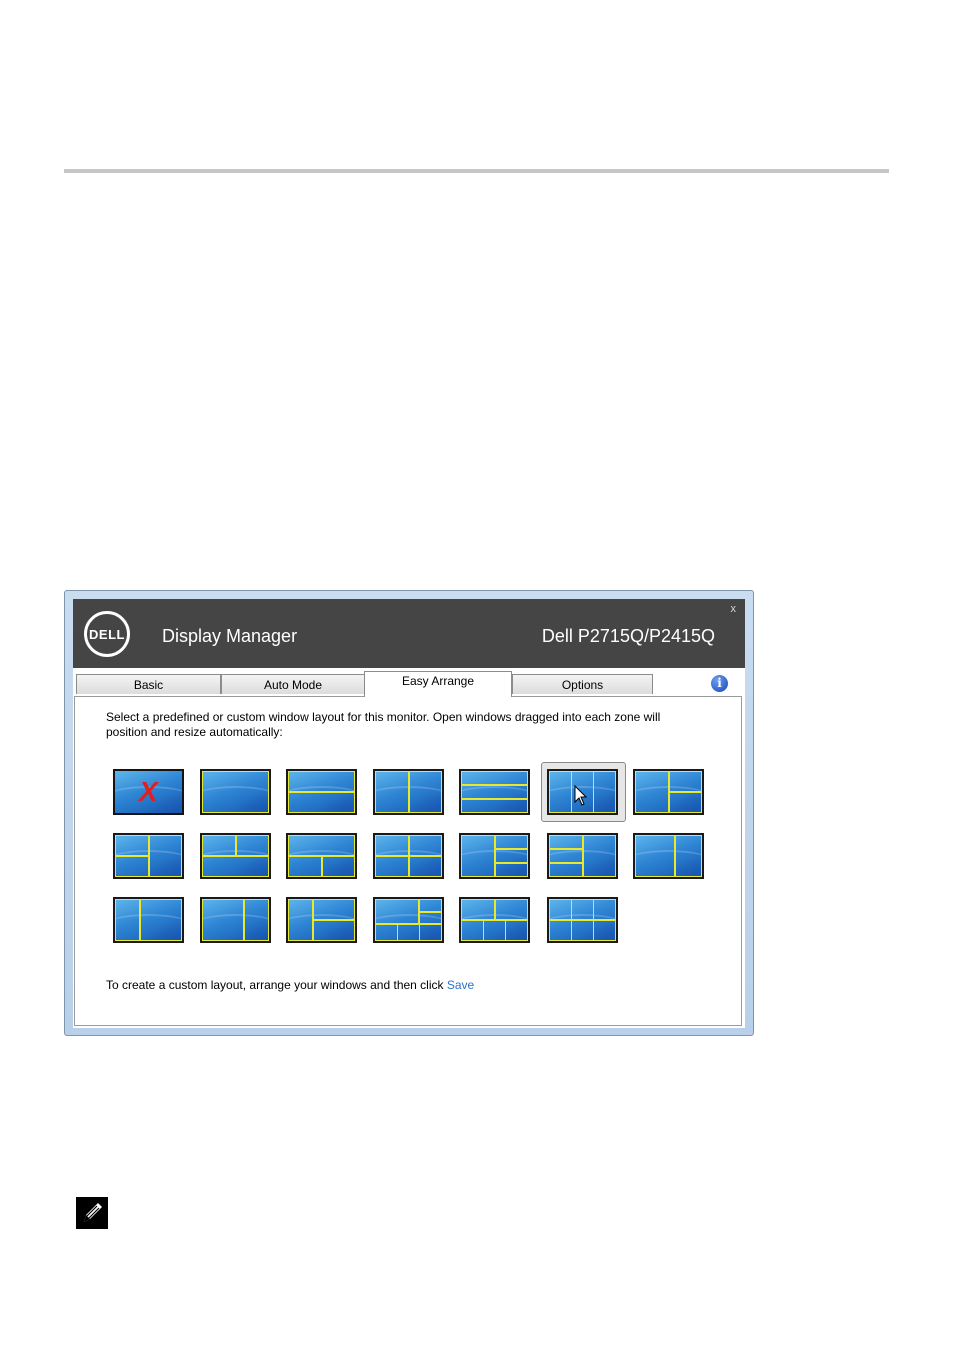 The height and width of the screenshot is (1352, 953). What do you see at coordinates (408, 792) in the screenshot?
I see `layout-two-columns` at bounding box center [408, 792].